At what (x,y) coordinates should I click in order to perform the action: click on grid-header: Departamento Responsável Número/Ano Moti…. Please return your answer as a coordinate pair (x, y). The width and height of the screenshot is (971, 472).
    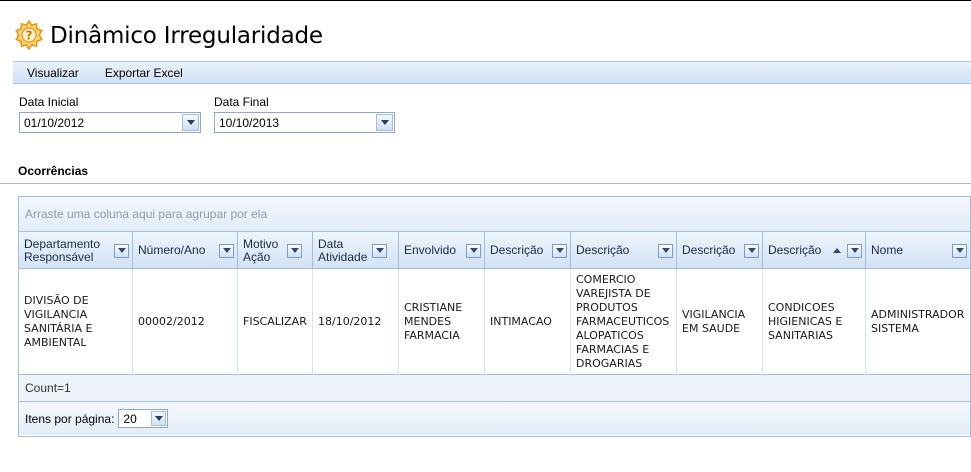
    Looking at the image, I should click on (494, 250).